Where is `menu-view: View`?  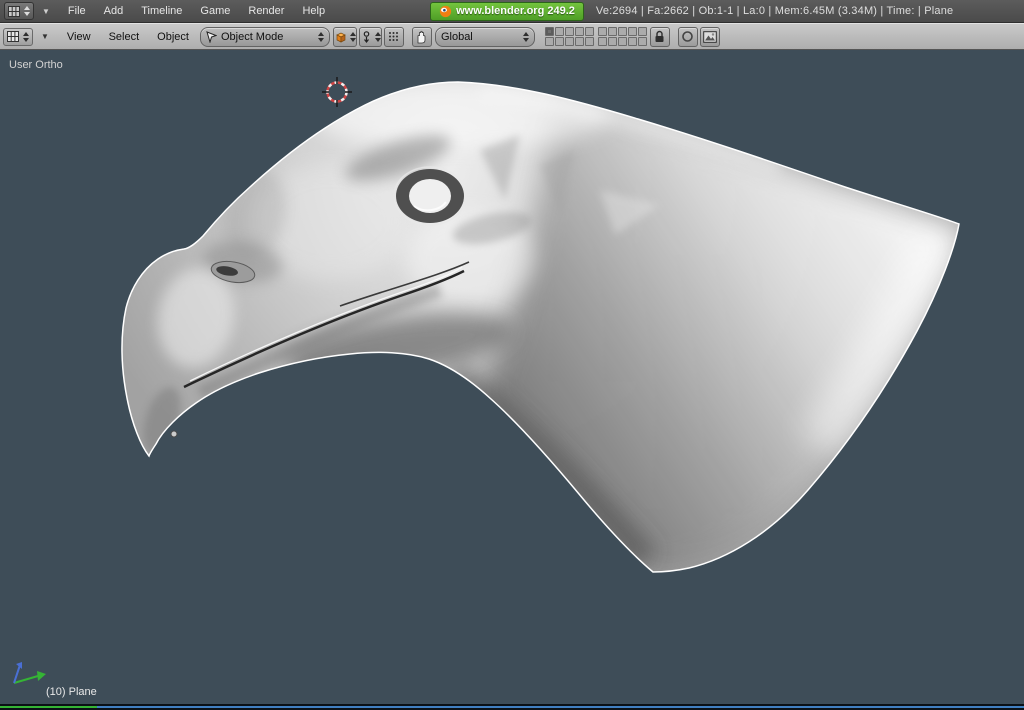 menu-view: View is located at coordinates (79, 37).